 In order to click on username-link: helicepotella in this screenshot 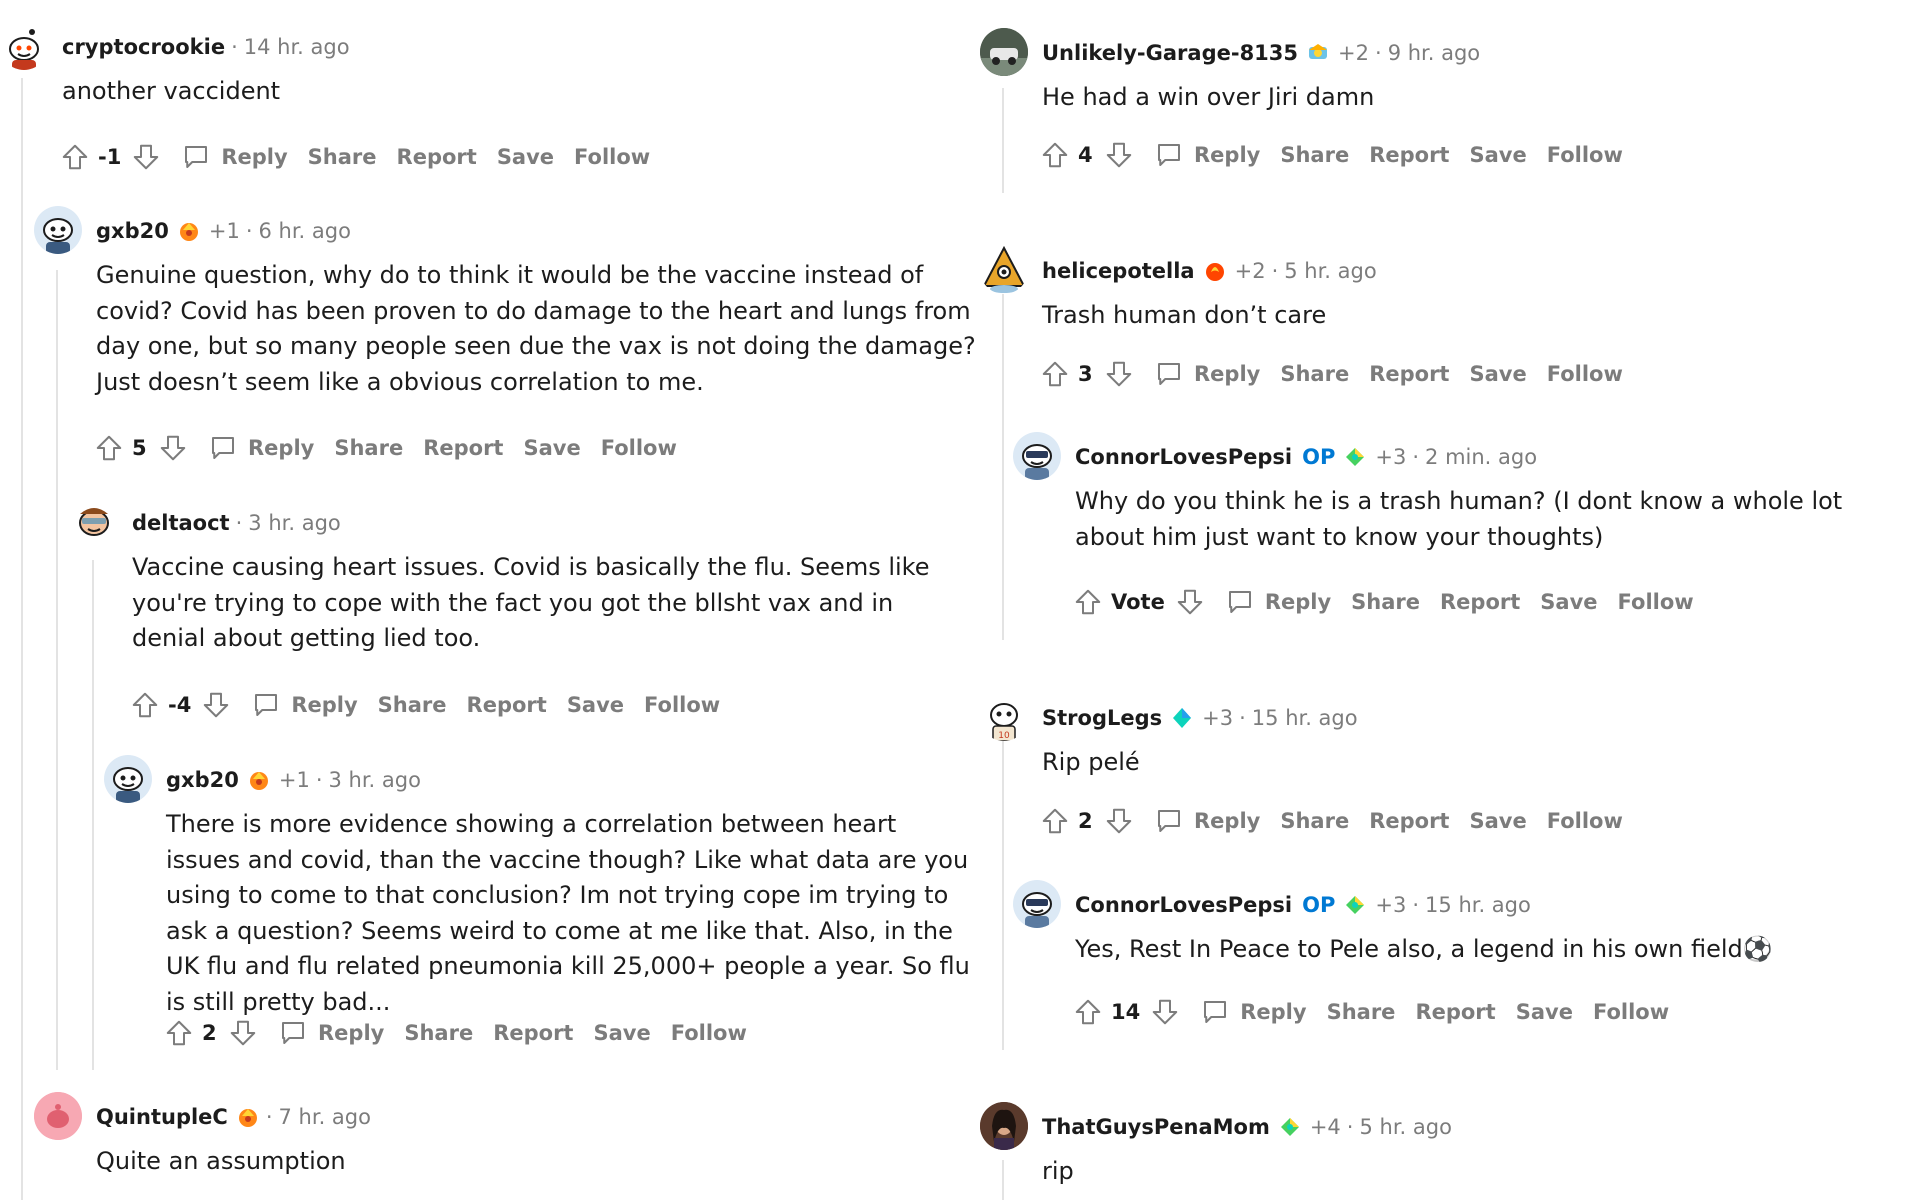, I will do `click(1118, 271)`.